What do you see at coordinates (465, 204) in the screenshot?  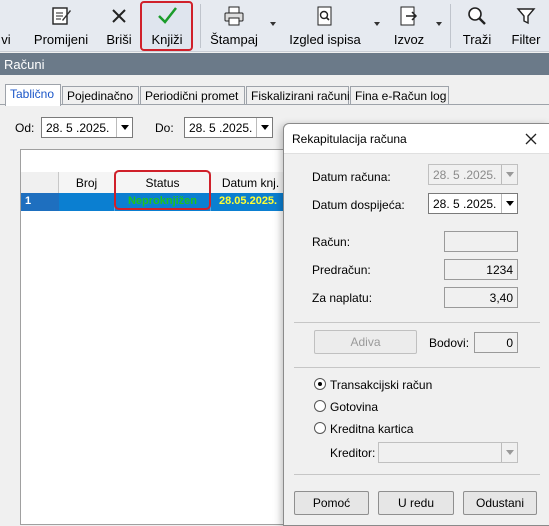 I see `datum-dospijeca-value: 28. 5 .2025.` at bounding box center [465, 204].